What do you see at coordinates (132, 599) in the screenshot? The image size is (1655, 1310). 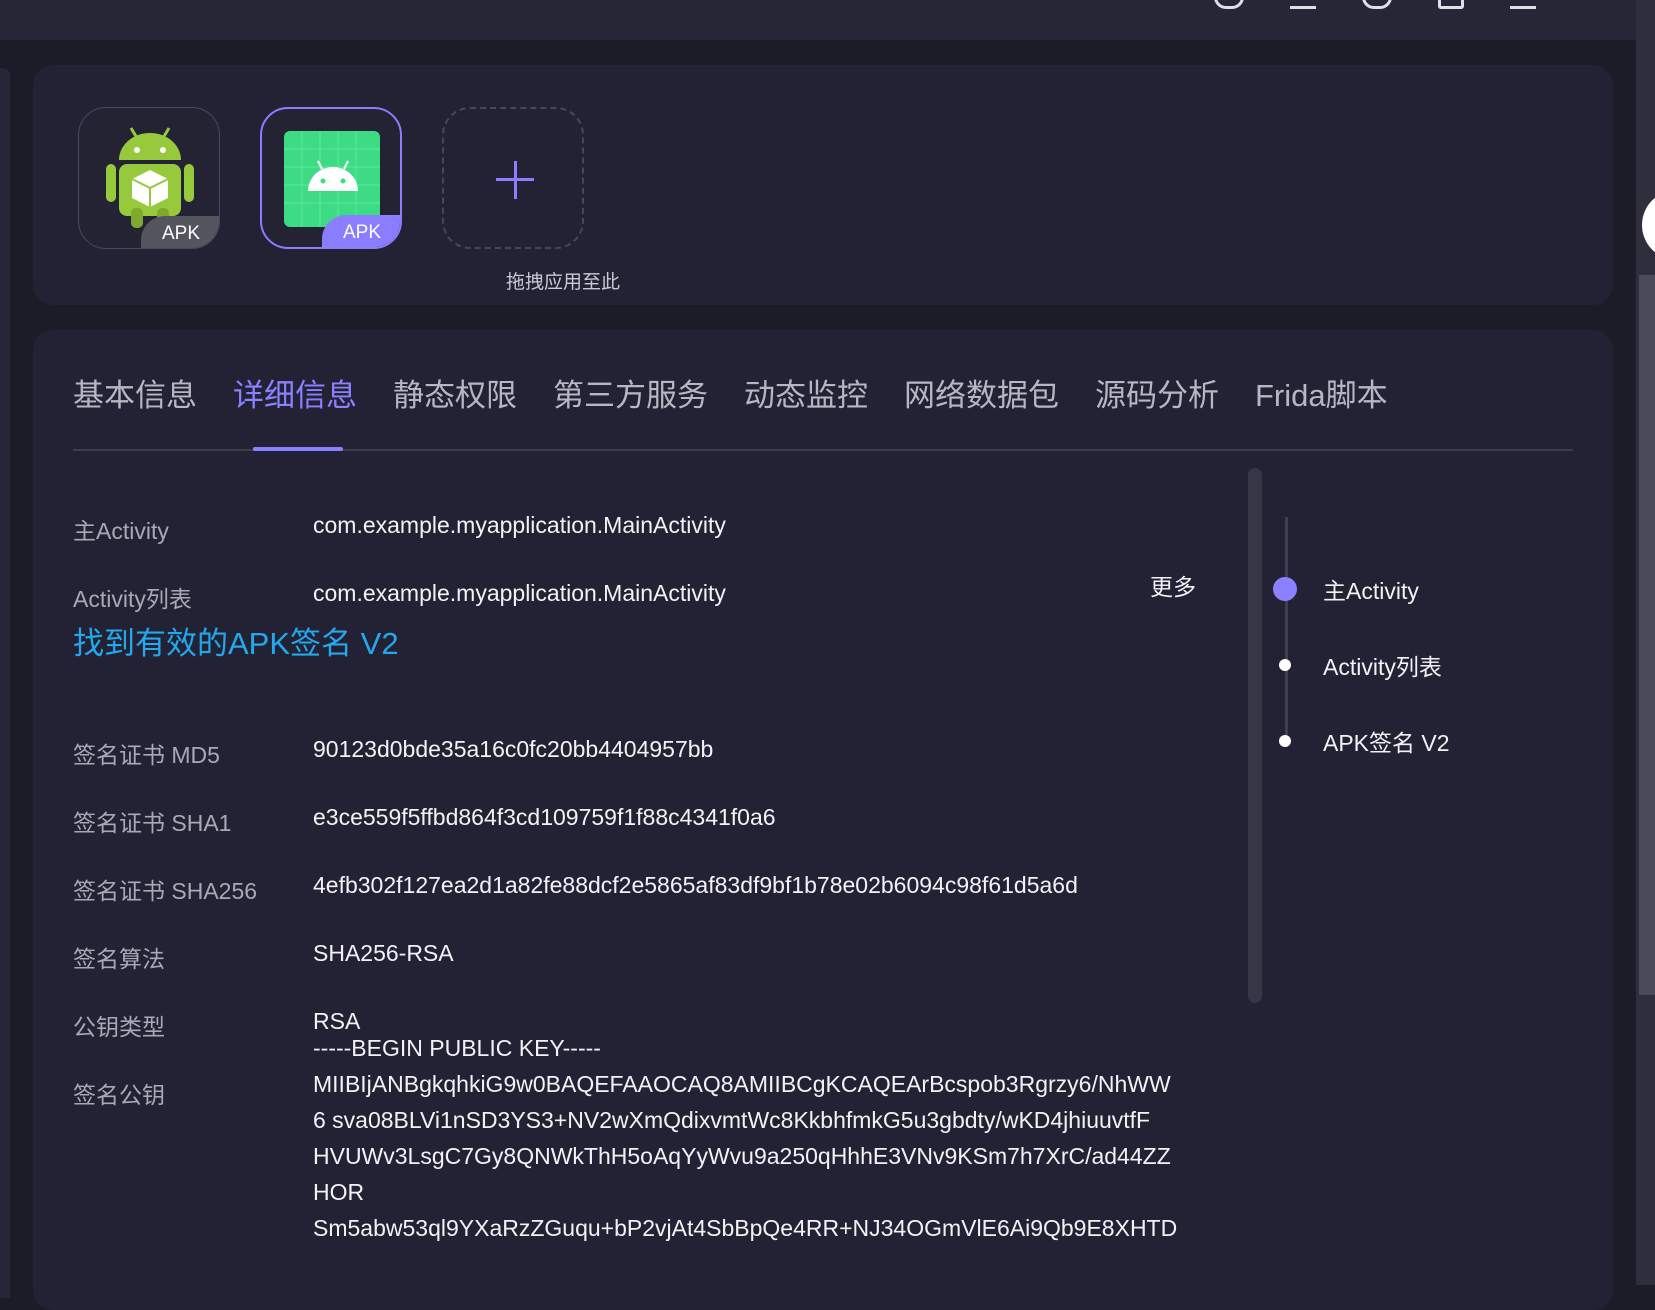 I see `field-label: Activity列表` at bounding box center [132, 599].